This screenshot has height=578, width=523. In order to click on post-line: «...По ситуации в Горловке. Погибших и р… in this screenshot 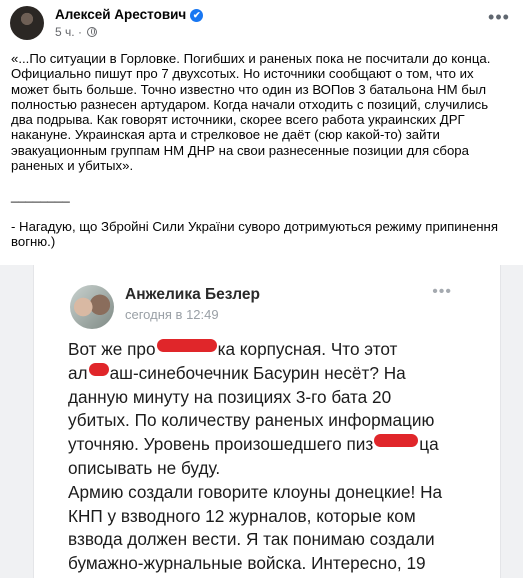, I will do `click(251, 58)`.